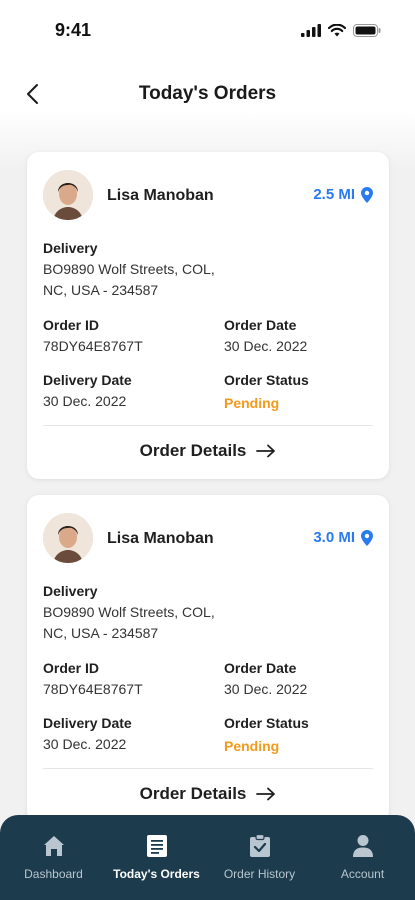 The width and height of the screenshot is (415, 900). What do you see at coordinates (334, 194) in the screenshot?
I see `distance-value: 2.5 MI` at bounding box center [334, 194].